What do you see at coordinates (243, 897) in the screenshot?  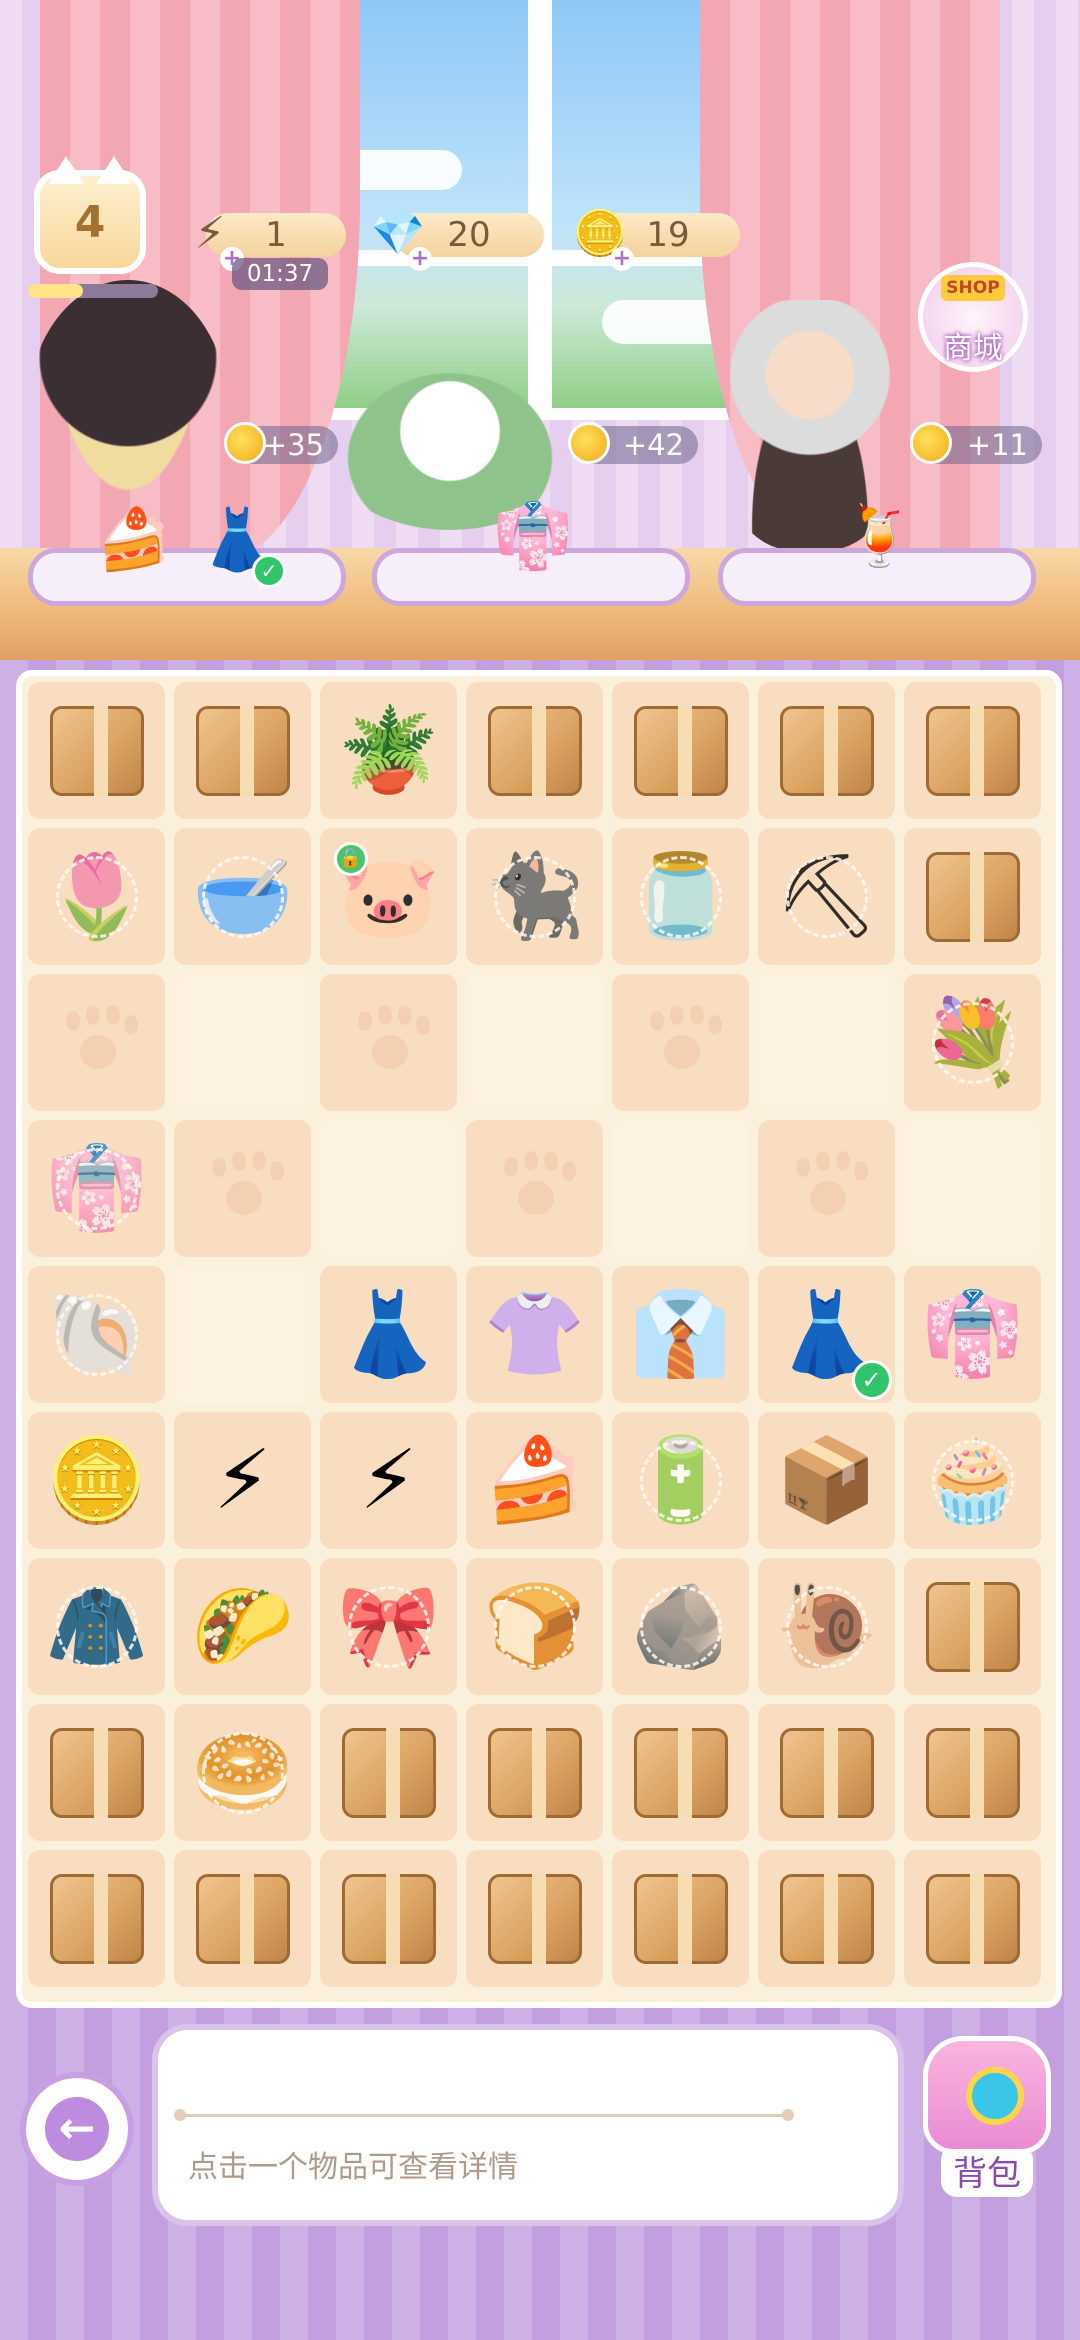 I see `bowl-brown-icon: 🥣` at bounding box center [243, 897].